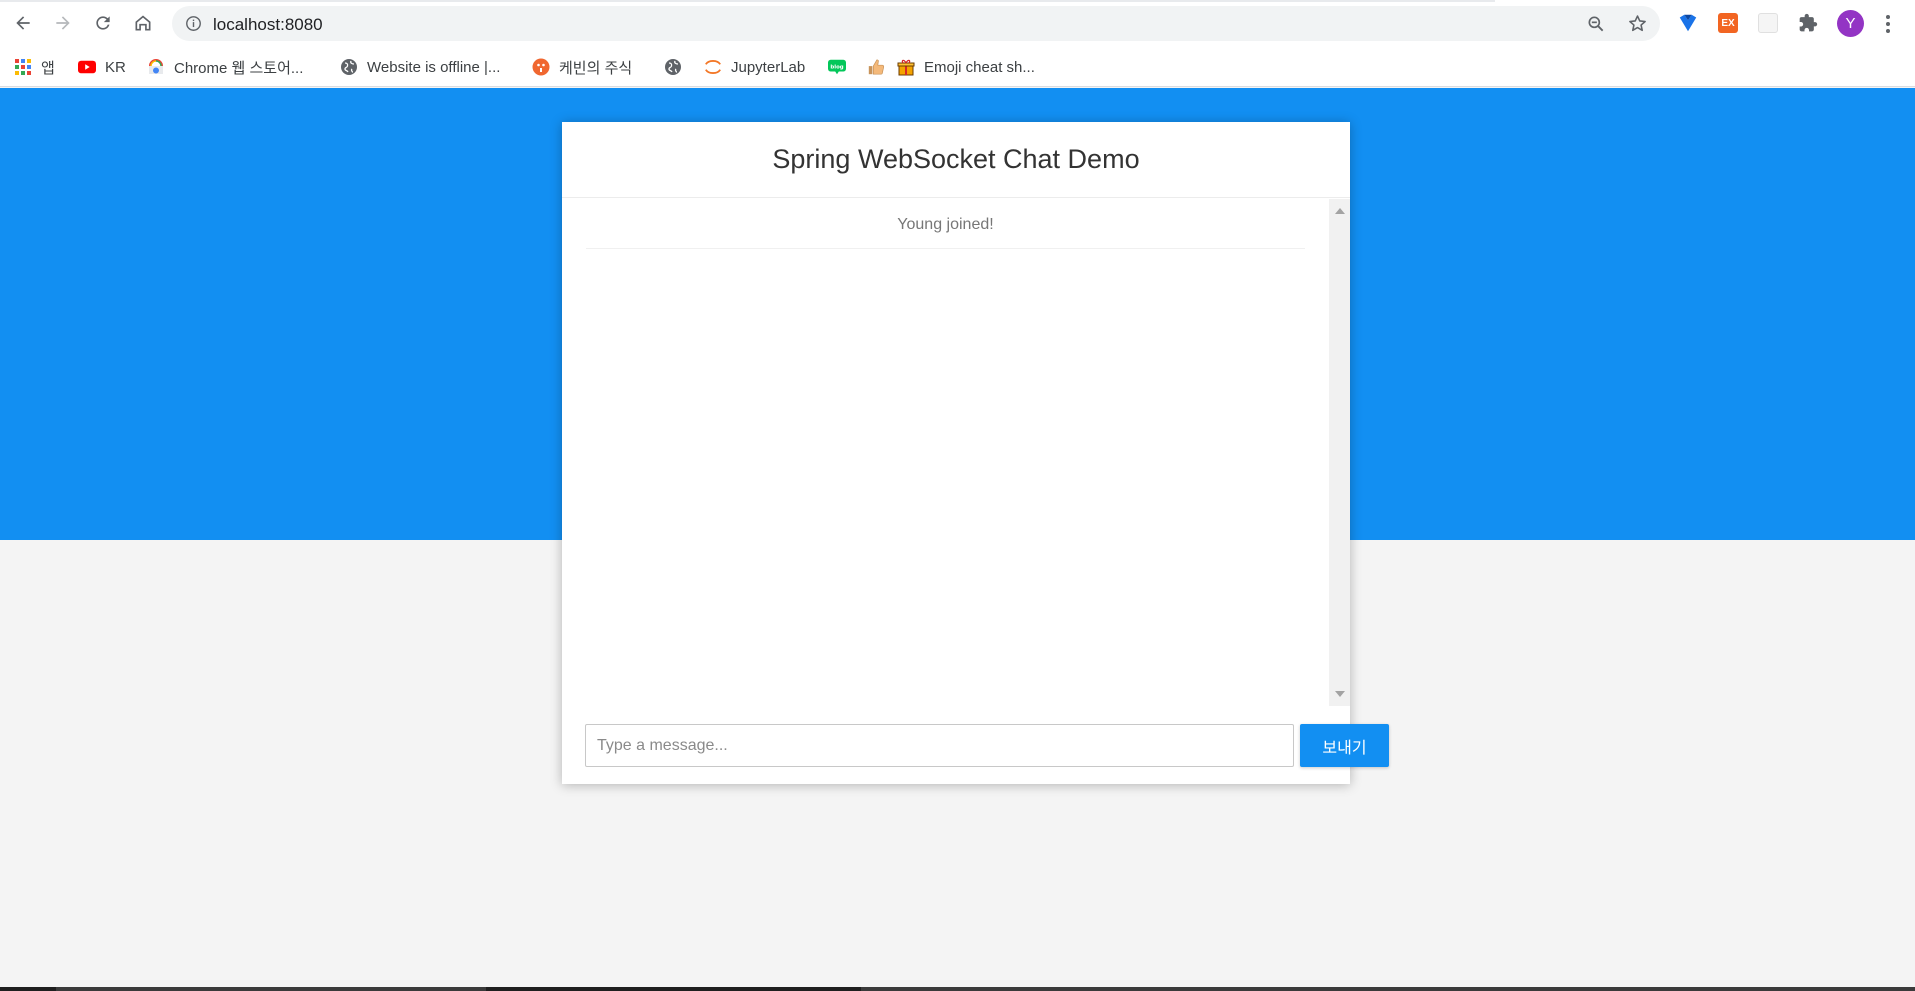 This screenshot has height=991, width=1915. I want to click on puzzle-icon, so click(1808, 22).